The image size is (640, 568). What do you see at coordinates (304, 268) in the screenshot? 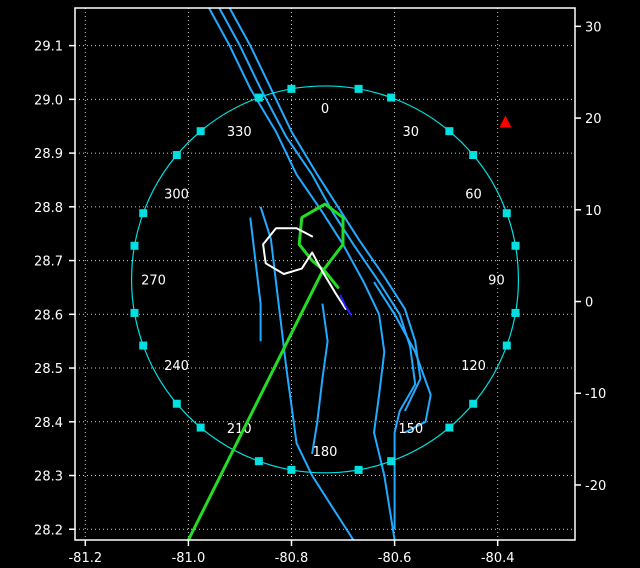
I see `white-track` at bounding box center [304, 268].